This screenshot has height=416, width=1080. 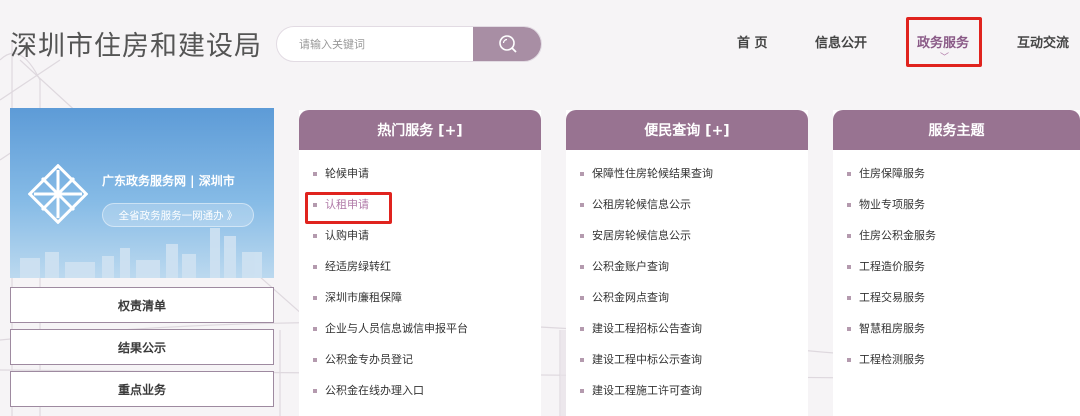 What do you see at coordinates (420, 130) in the screenshot?
I see `column-header: 热门服务 [+]` at bounding box center [420, 130].